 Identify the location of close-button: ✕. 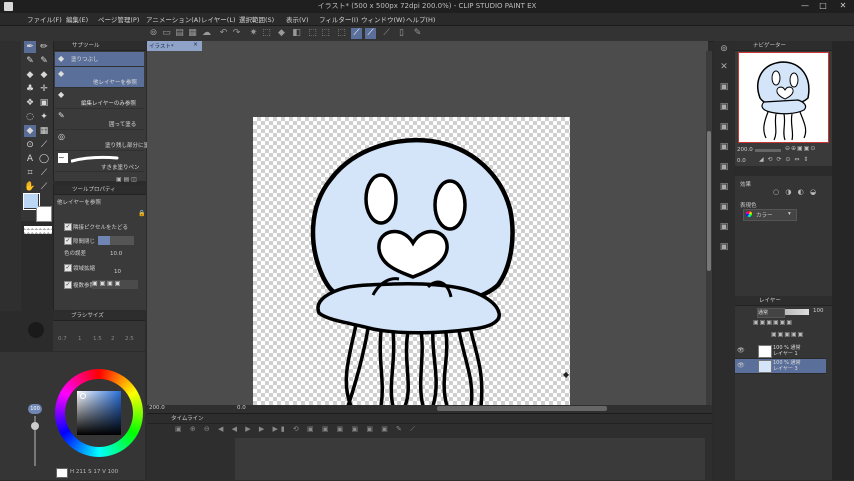
(843, 5).